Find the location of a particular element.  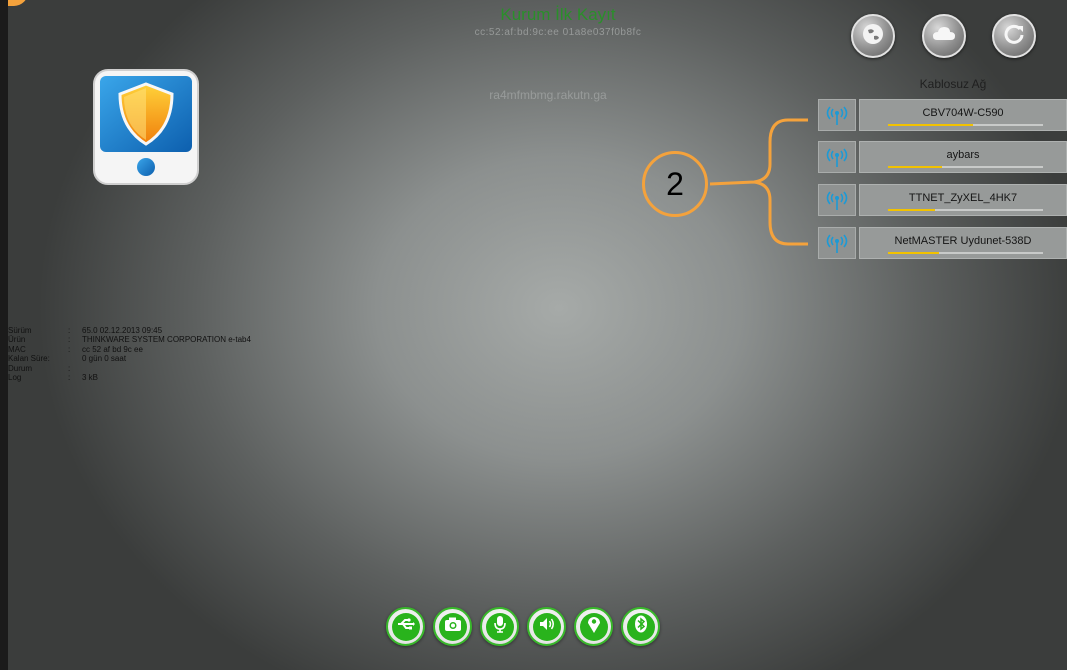

wifi-network-body: TTNET_ZyXEL_4HK7 is located at coordinates (963, 200).